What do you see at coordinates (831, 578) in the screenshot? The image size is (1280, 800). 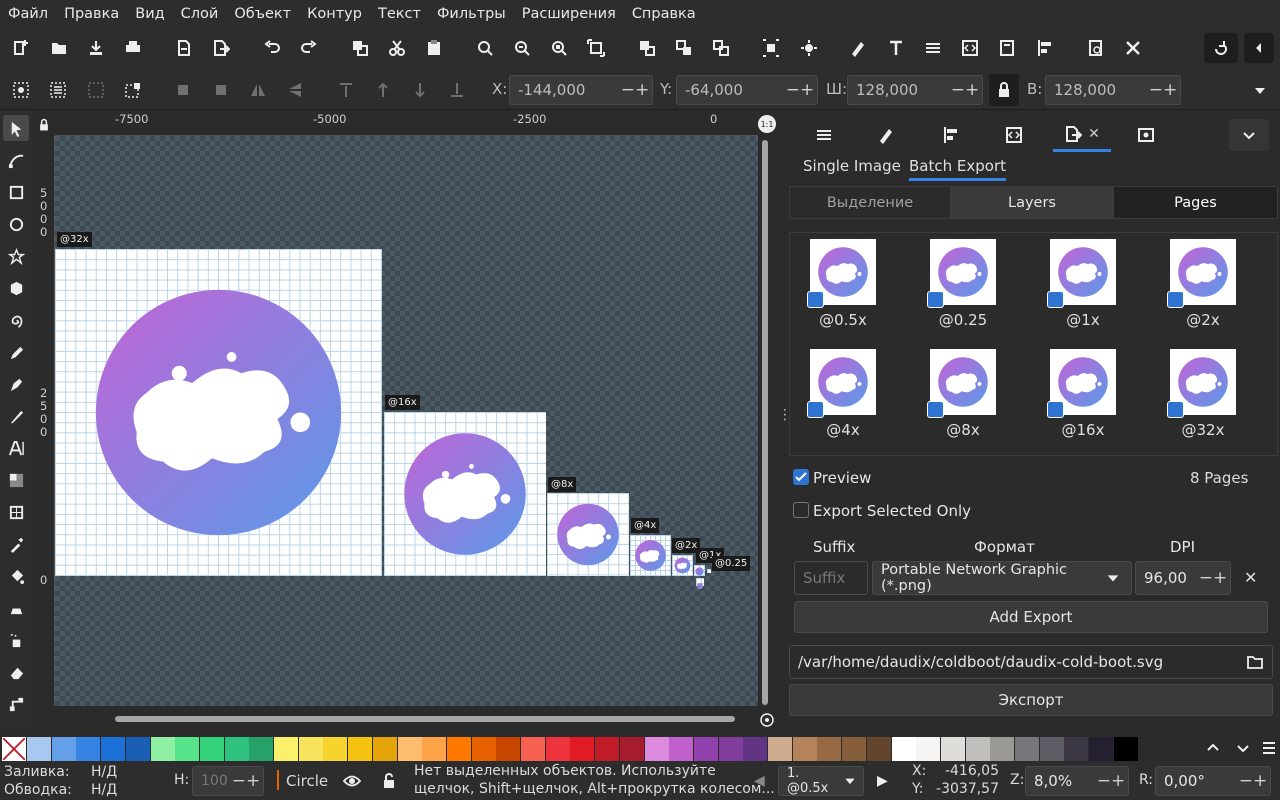 I see `suffix-input: Suffix` at bounding box center [831, 578].